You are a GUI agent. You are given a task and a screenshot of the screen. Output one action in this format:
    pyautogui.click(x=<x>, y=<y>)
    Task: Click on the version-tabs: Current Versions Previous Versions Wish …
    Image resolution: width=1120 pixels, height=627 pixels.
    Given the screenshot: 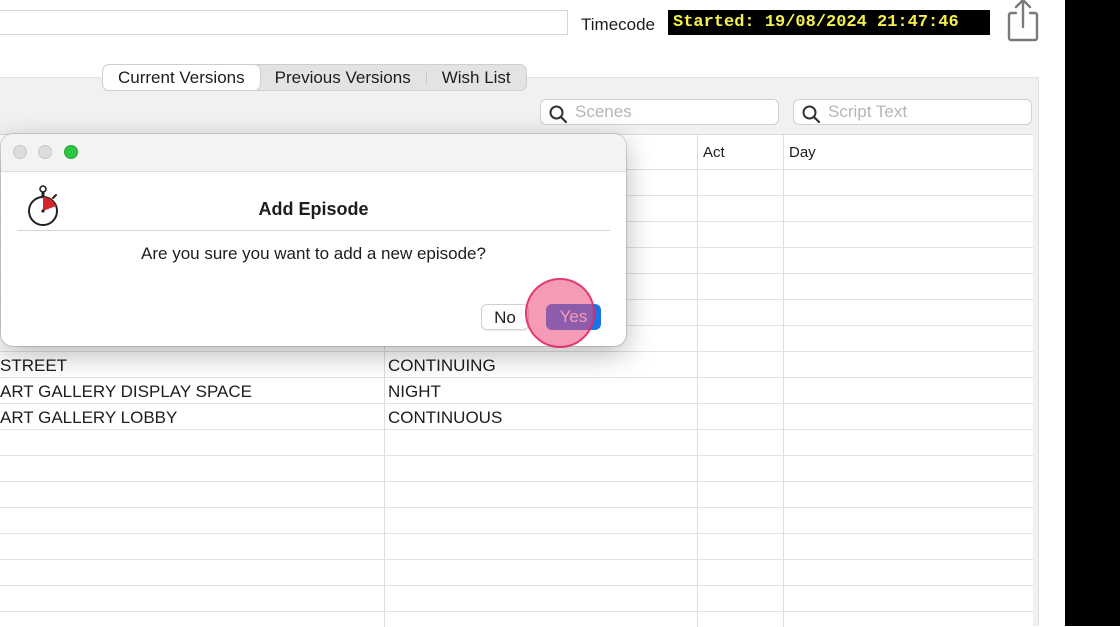 What is the action you would take?
    pyautogui.click(x=314, y=77)
    